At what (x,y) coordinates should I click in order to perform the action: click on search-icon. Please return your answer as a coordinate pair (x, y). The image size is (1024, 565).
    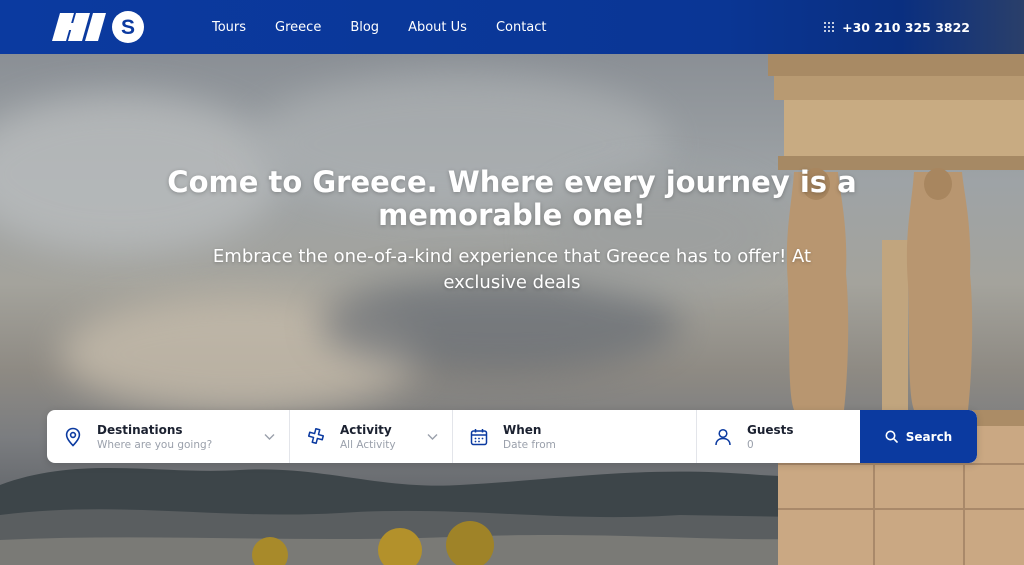
    Looking at the image, I should click on (891, 436).